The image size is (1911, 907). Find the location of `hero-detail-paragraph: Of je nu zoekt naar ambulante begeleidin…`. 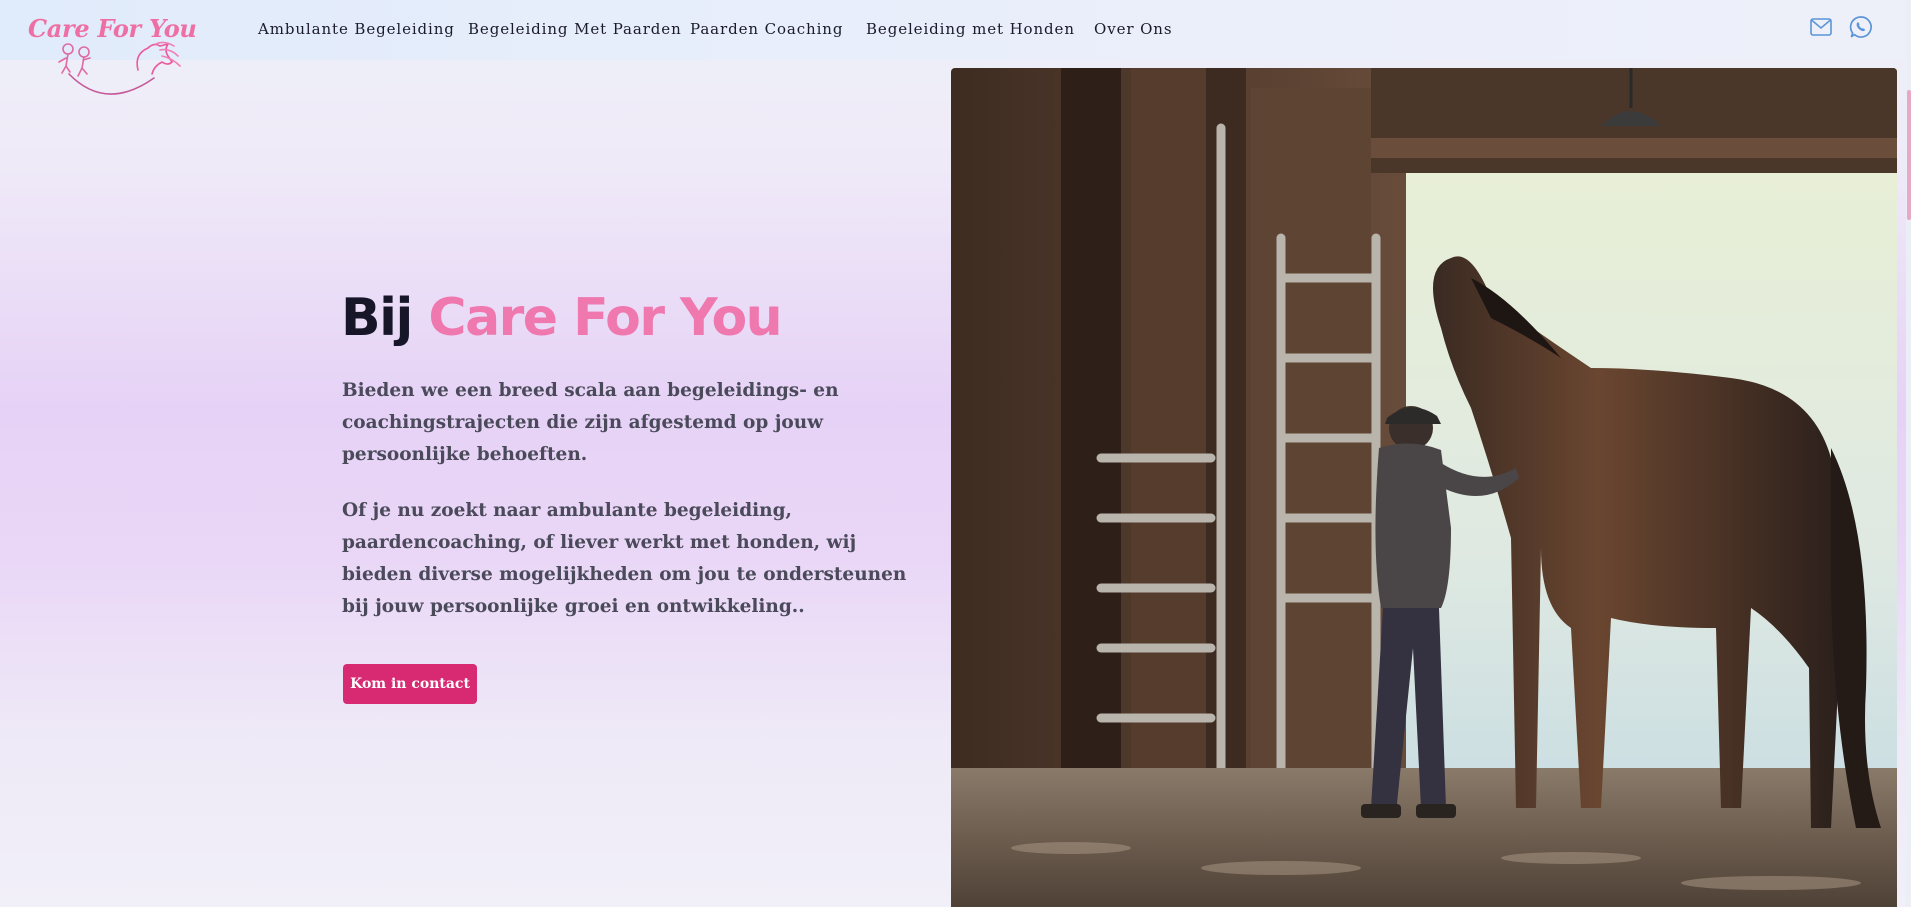

hero-detail-paragraph: Of je nu zoekt naar ambulante begeleidin… is located at coordinates (624, 558).